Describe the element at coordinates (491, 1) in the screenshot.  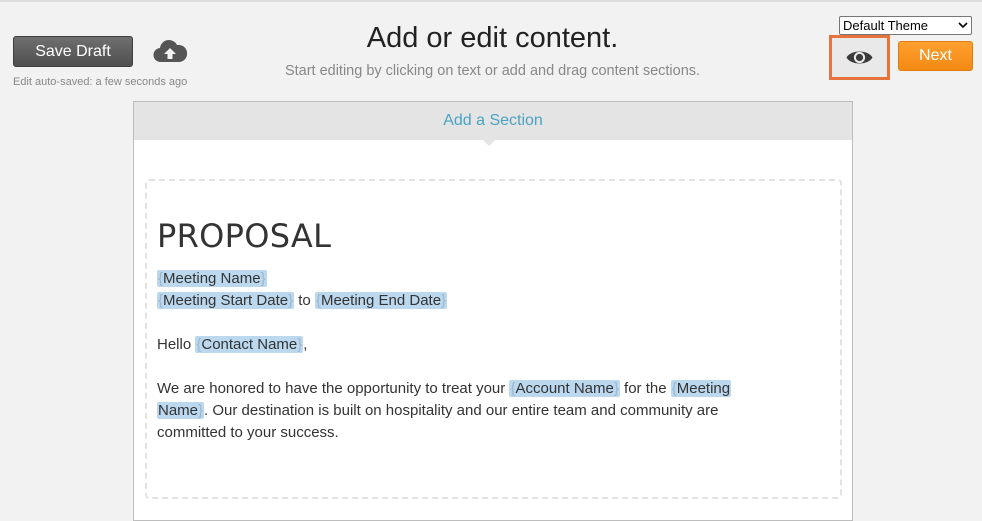
I see `top-divider` at that location.